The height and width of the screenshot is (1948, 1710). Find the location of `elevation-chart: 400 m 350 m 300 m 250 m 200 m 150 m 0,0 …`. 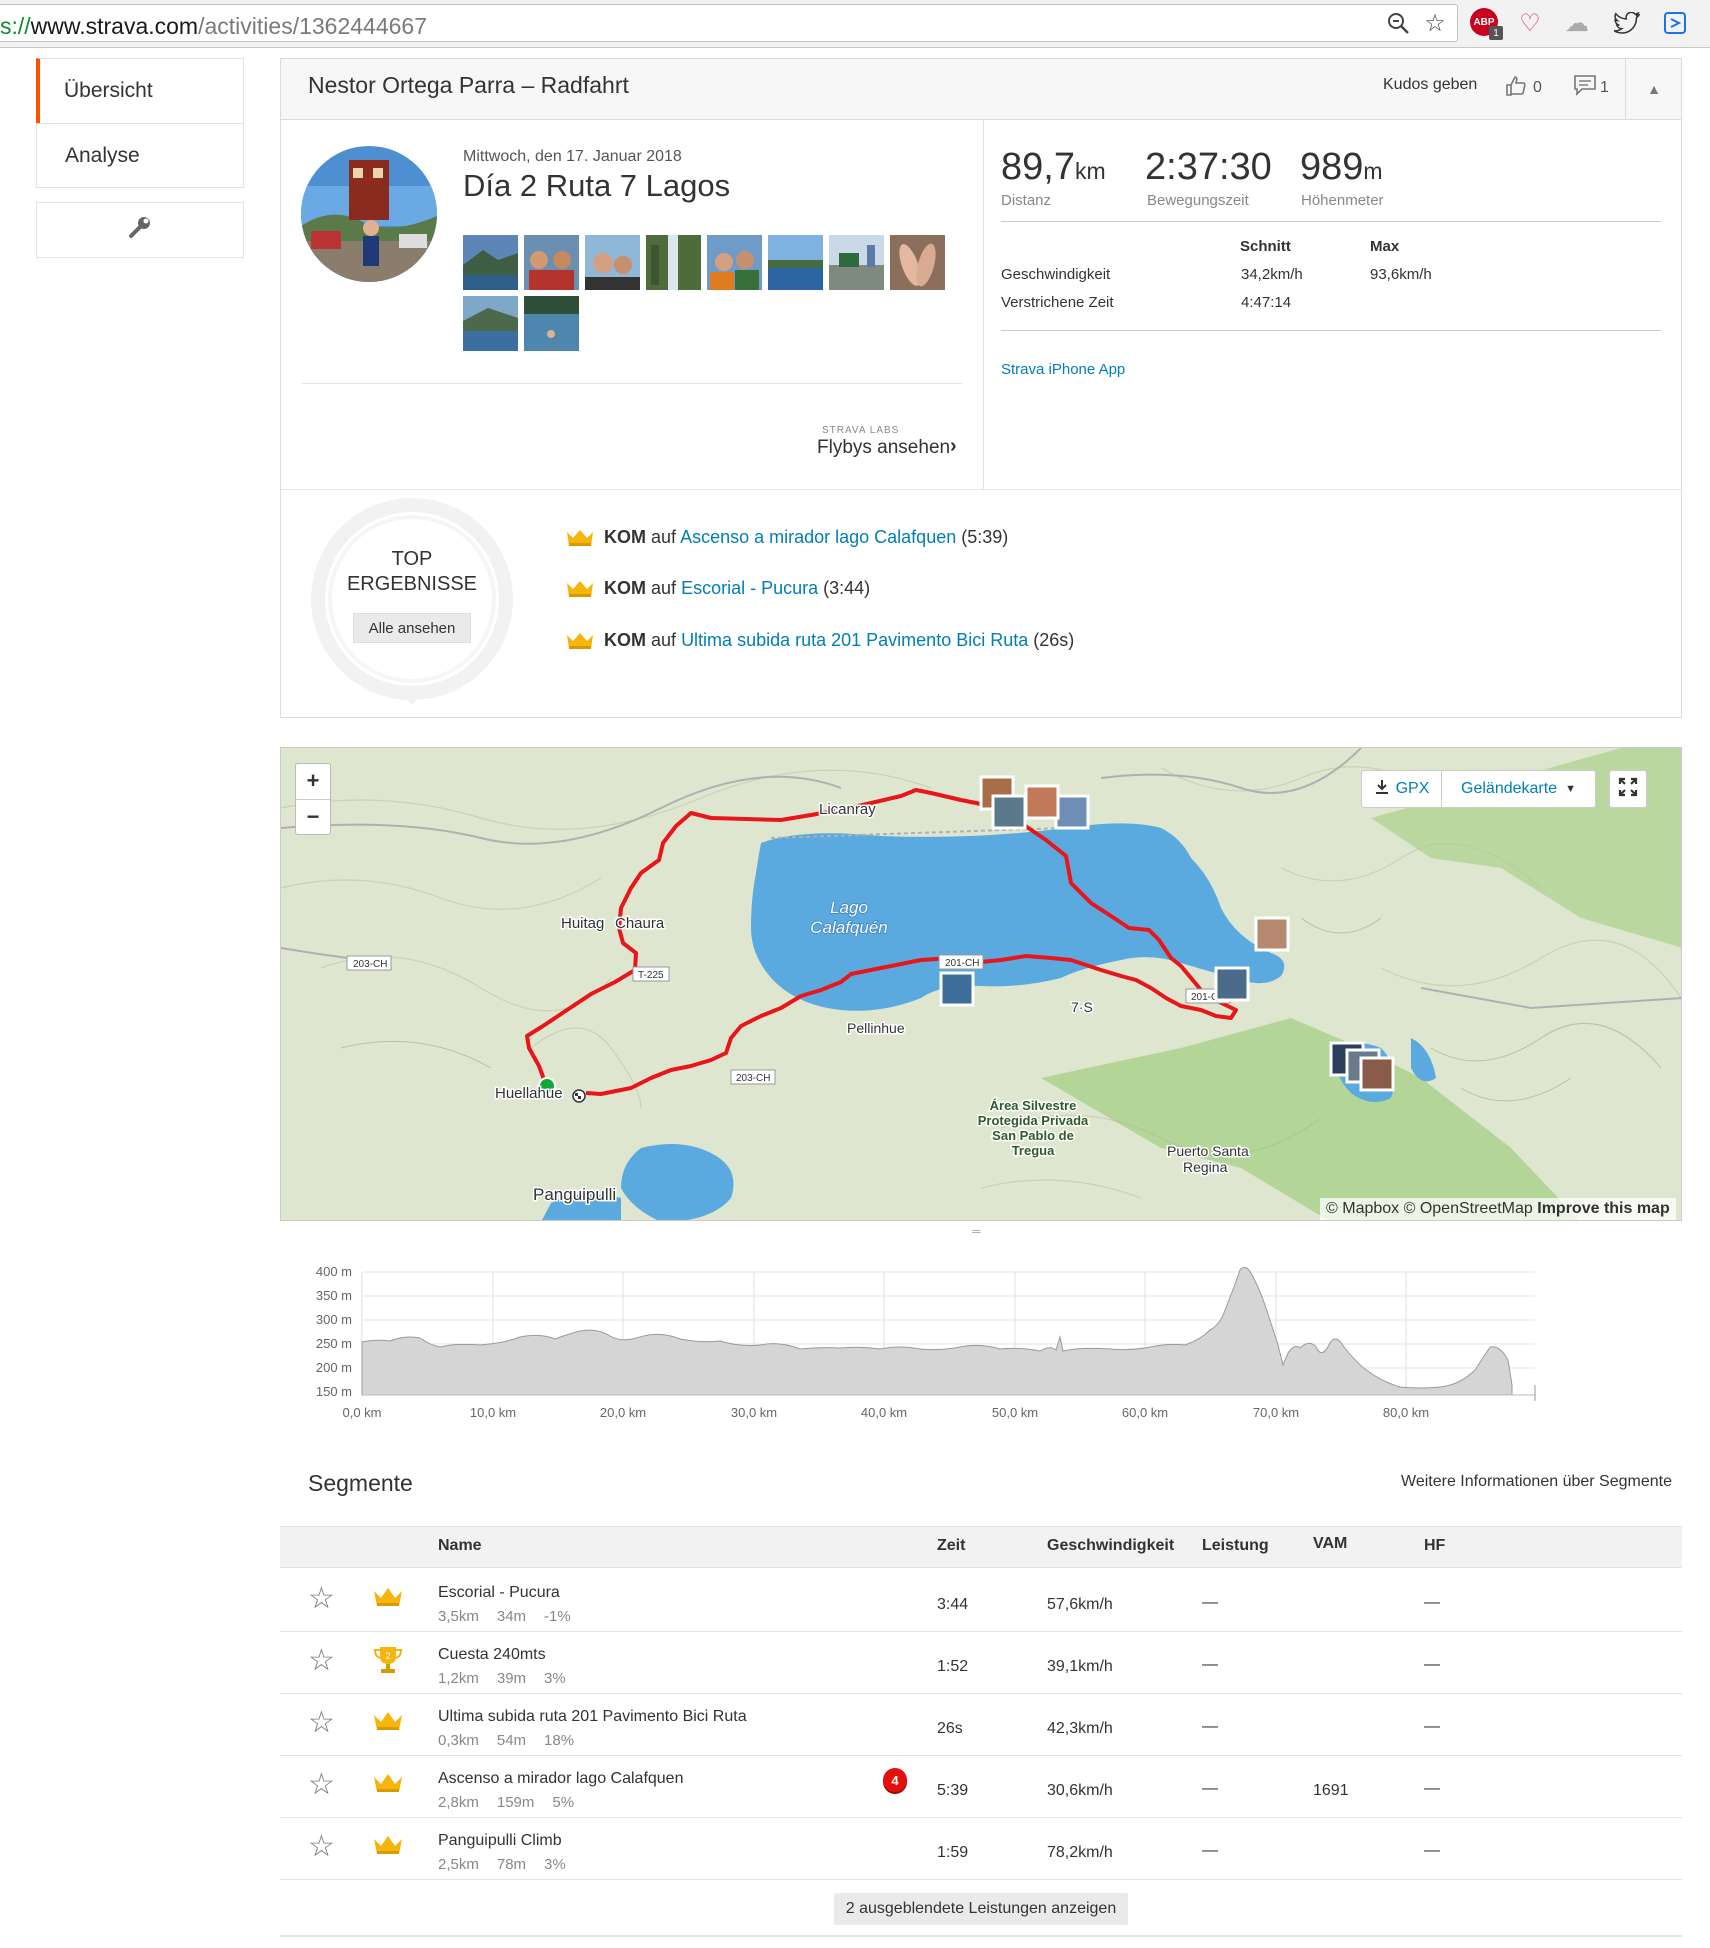

elevation-chart: 400 m 350 m 300 m 250 m 200 m 150 m 0,0 … is located at coordinates (981, 1335).